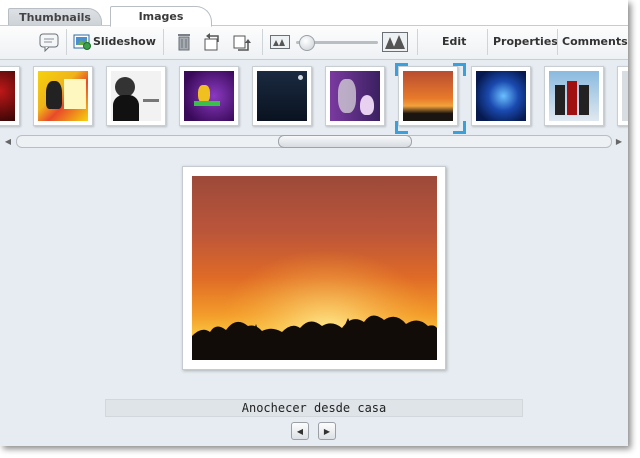 This screenshot has height=458, width=640. Describe the element at coordinates (124, 41) in the screenshot. I see `slideshow-button: Slideshow` at that location.